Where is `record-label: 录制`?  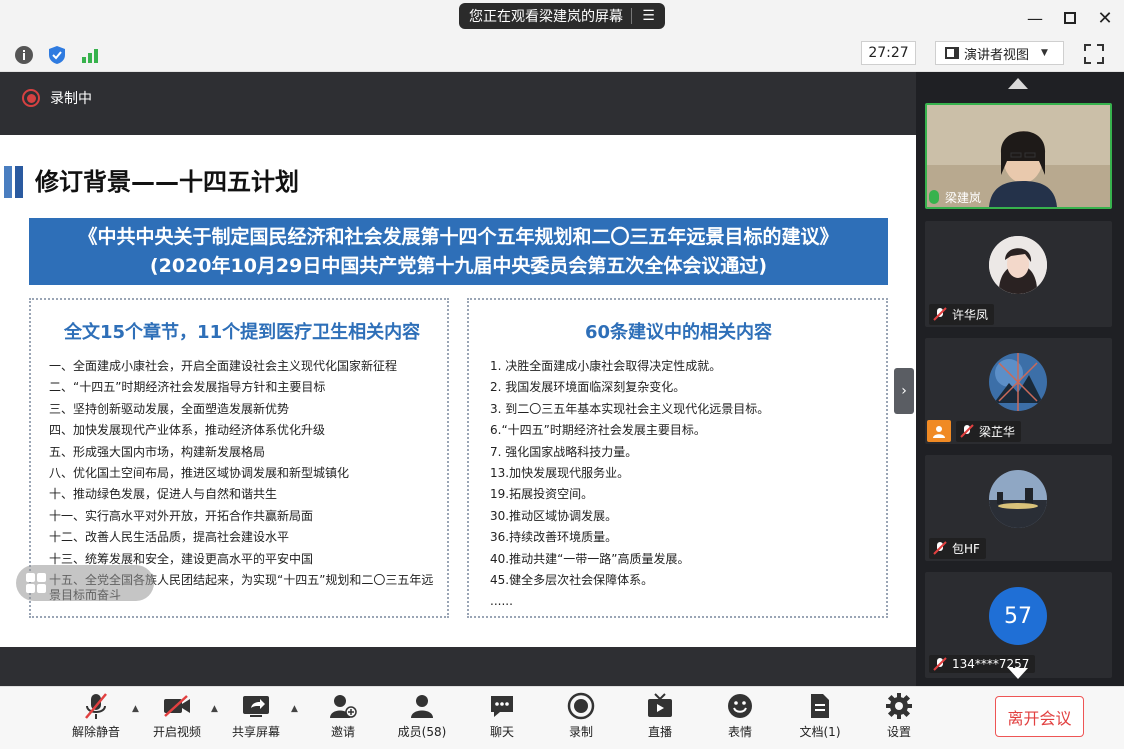 record-label: 录制 is located at coordinates (580, 732).